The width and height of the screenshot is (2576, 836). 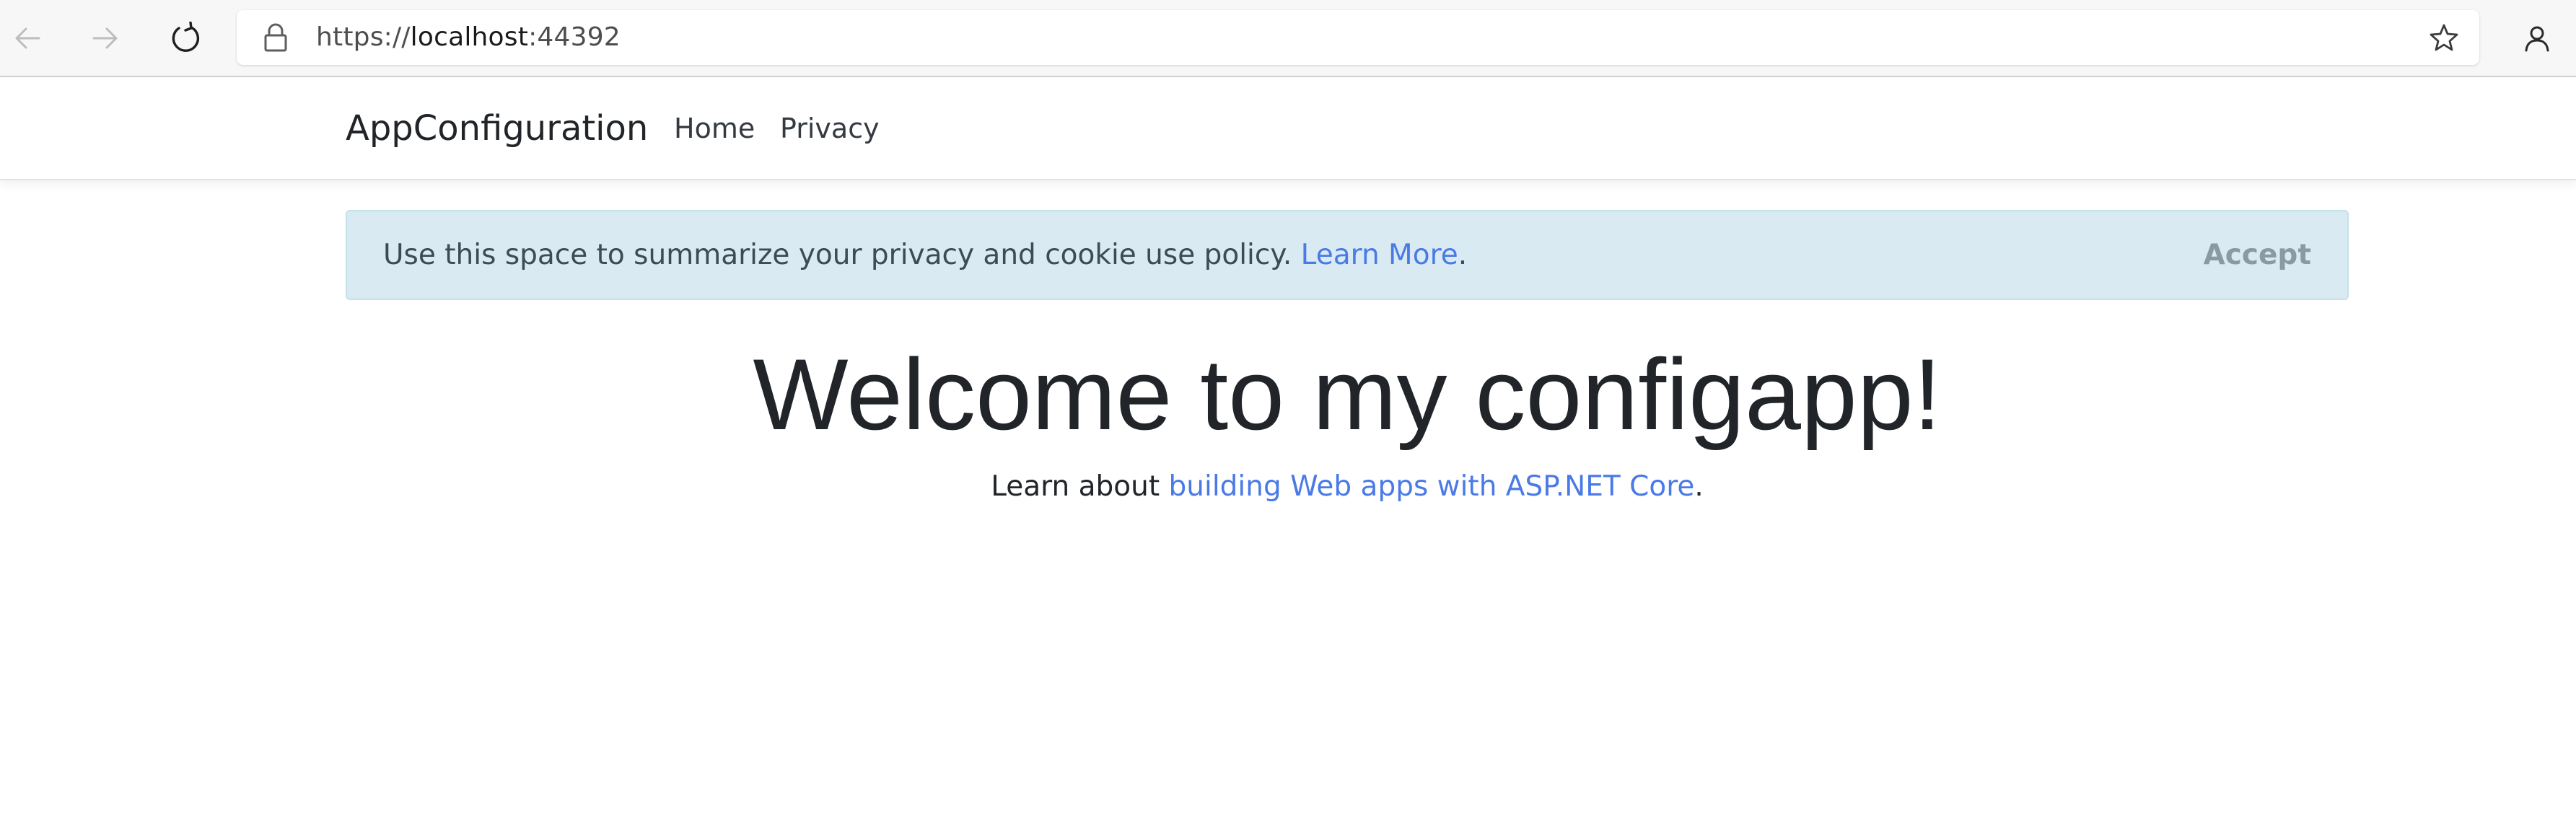 I want to click on reload-button, so click(x=186, y=38).